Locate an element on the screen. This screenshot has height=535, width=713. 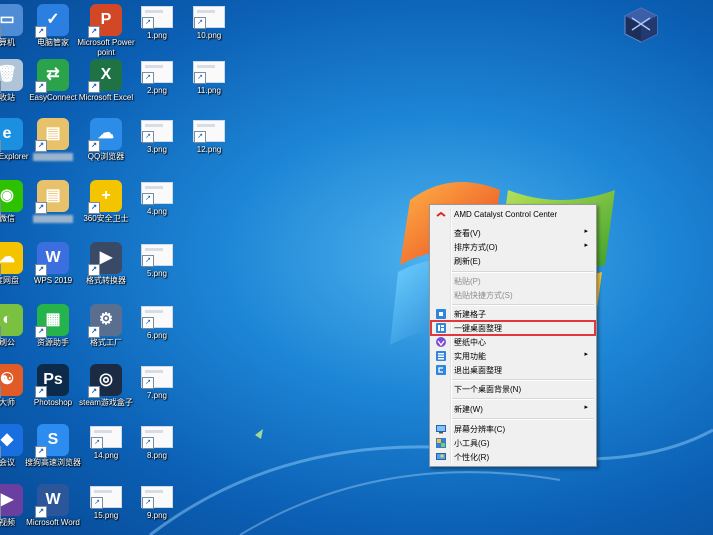
menu-item-1: 查看(V) ▸ is located at coordinates (513, 233).